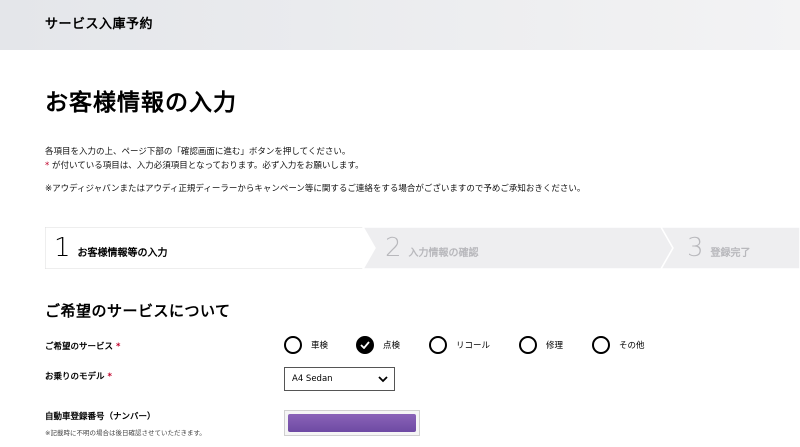  I want to click on required-star: *, so click(47, 166).